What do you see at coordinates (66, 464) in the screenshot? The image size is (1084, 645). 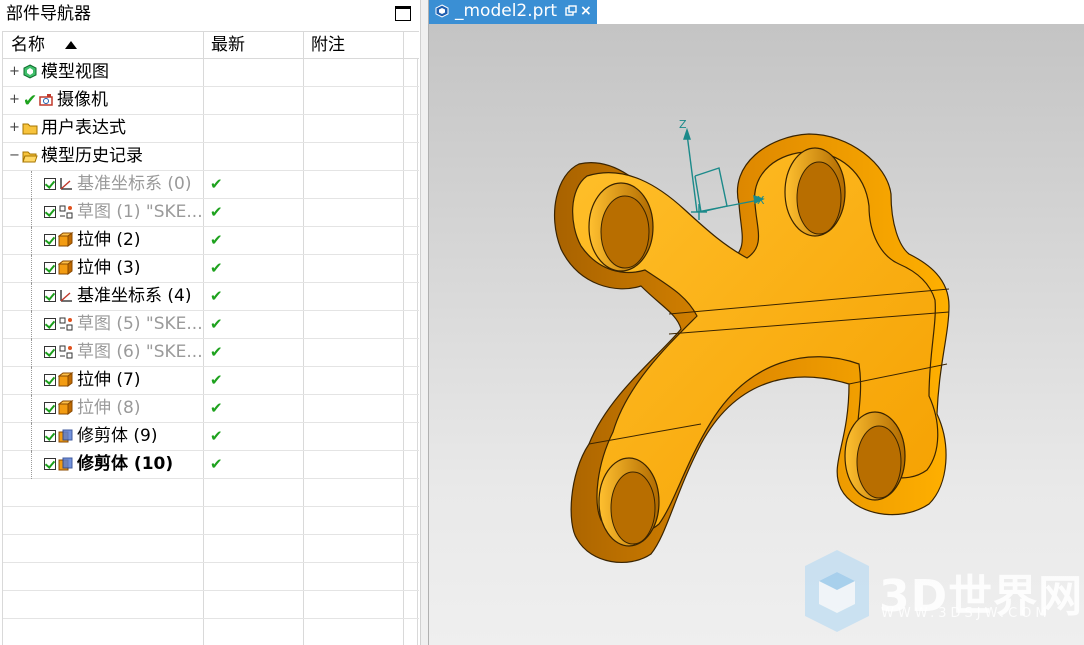 I see `trim-body-icon` at bounding box center [66, 464].